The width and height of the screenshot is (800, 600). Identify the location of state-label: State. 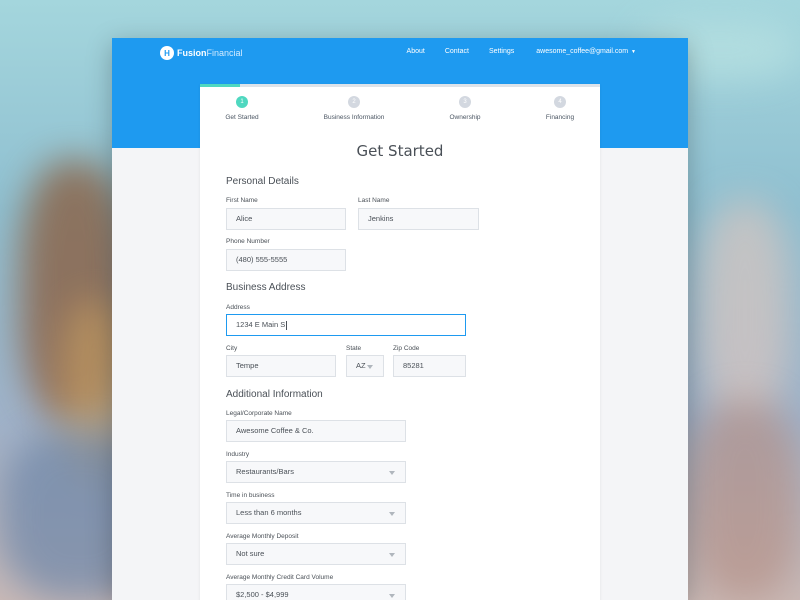
(354, 348).